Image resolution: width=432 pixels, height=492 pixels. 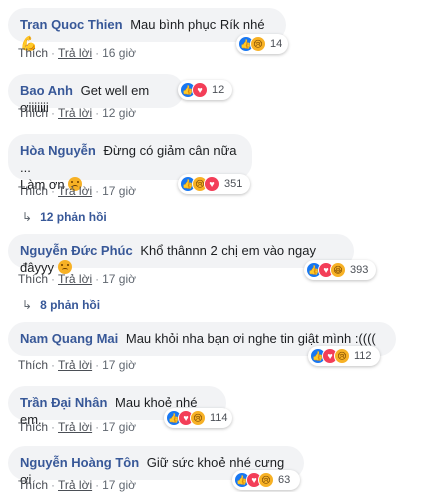 I want to click on reaction-count: 114, so click(x=219, y=418).